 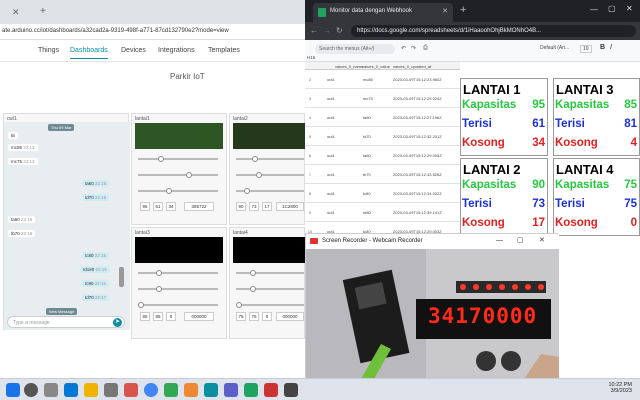 I want to click on store-icon, so click(x=111, y=390).